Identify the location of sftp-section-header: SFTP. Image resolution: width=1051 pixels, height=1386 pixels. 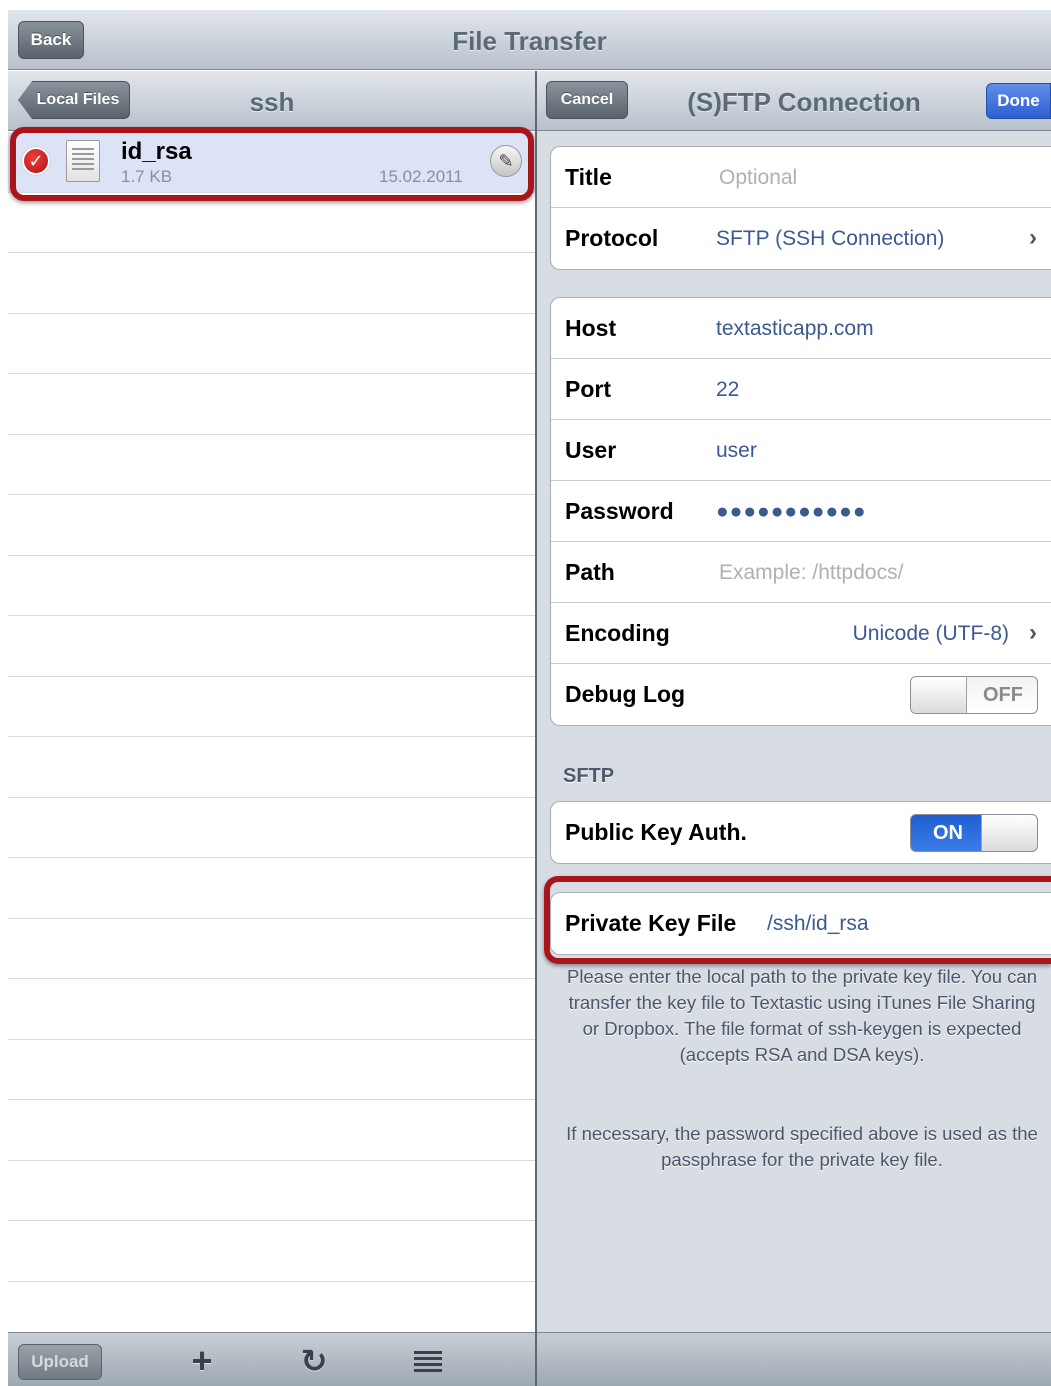
(589, 776).